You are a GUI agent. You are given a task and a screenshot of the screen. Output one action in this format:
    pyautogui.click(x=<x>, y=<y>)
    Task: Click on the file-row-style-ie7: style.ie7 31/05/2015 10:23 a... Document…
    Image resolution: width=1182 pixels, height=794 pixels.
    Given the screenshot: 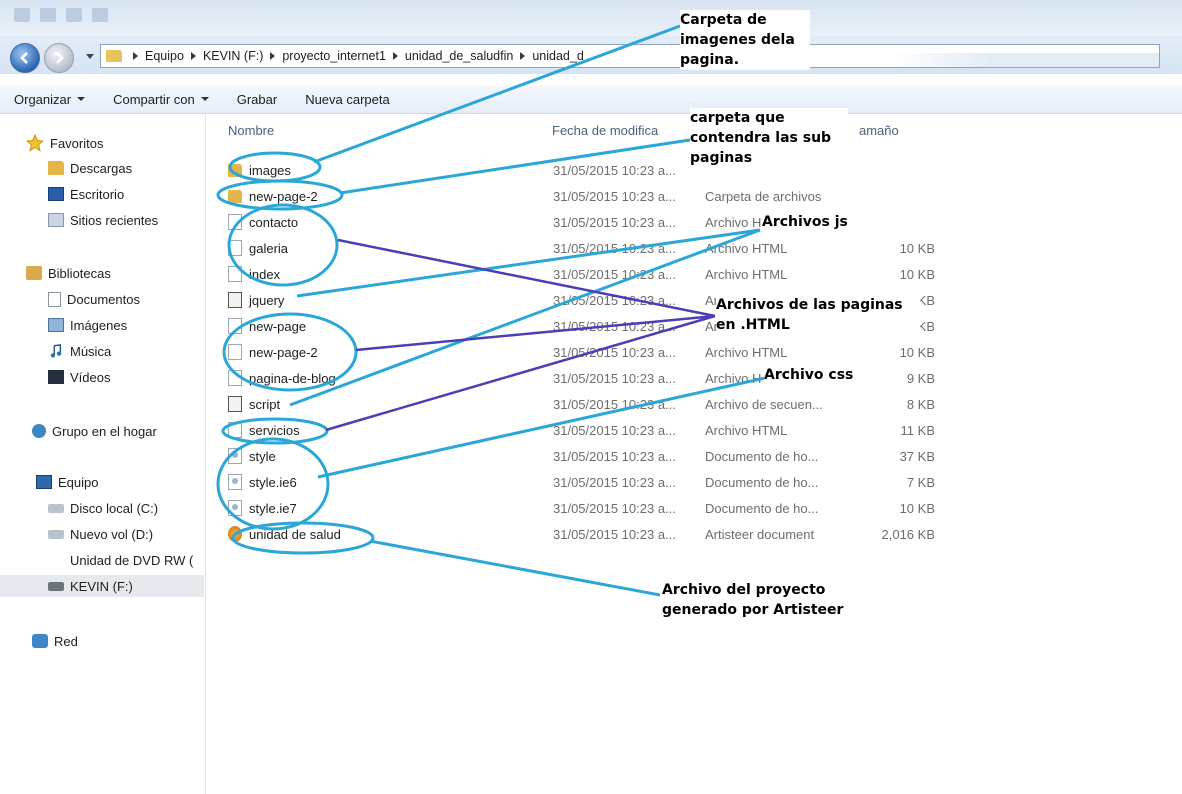 What is the action you would take?
    pyautogui.click(x=588, y=508)
    